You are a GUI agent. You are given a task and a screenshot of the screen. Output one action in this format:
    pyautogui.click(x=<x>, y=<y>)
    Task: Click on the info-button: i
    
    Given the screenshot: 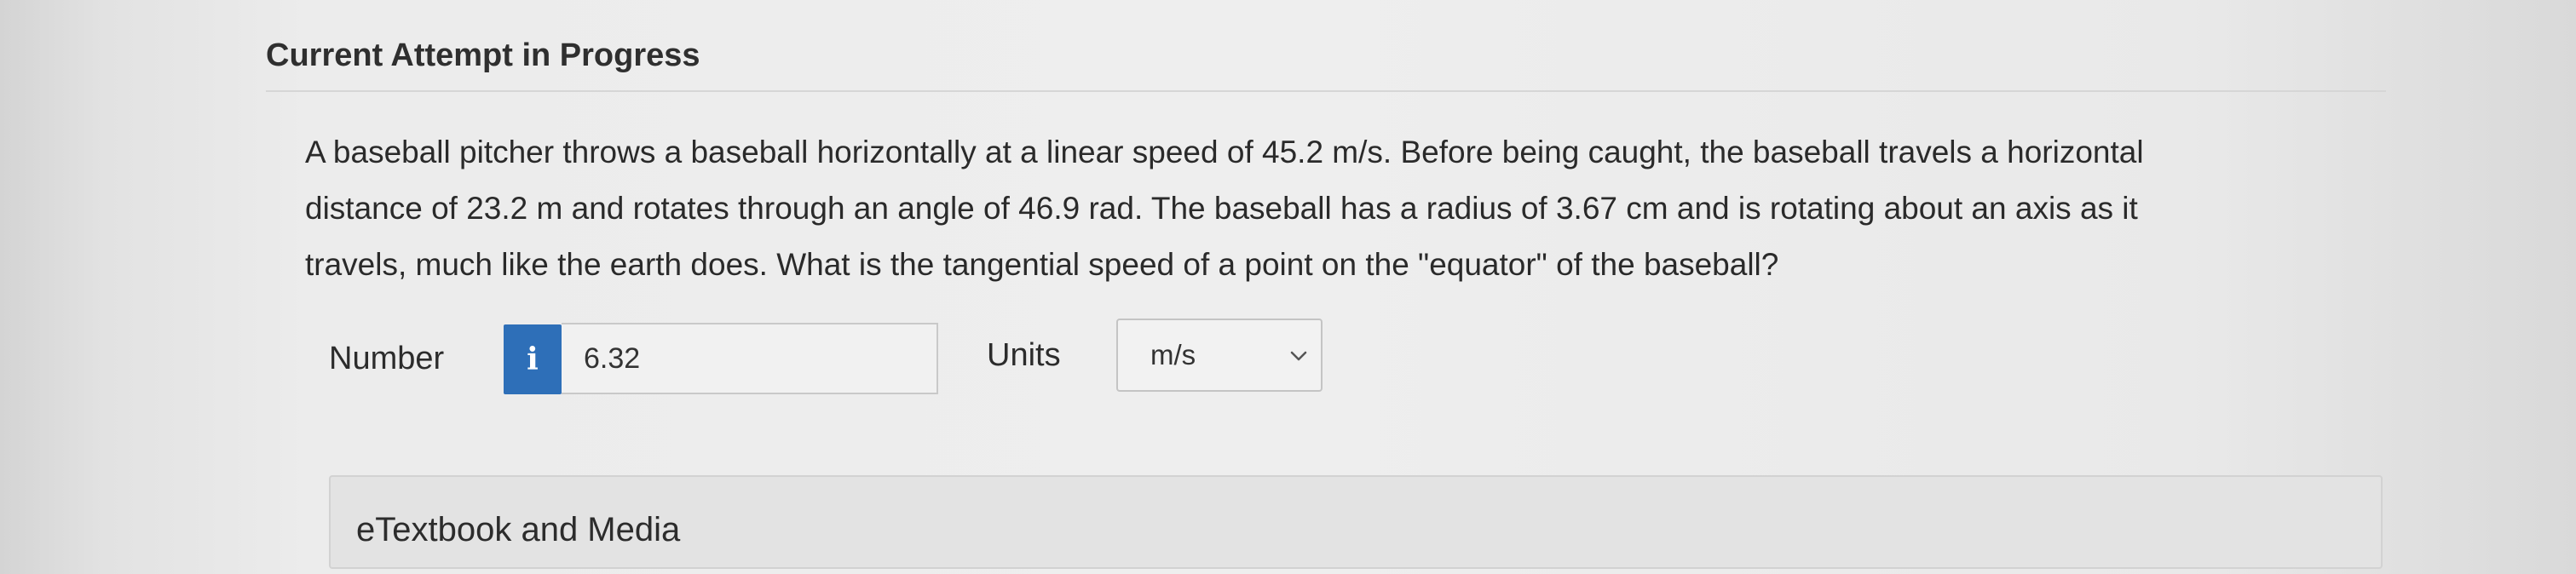 What is the action you would take?
    pyautogui.click(x=533, y=359)
    